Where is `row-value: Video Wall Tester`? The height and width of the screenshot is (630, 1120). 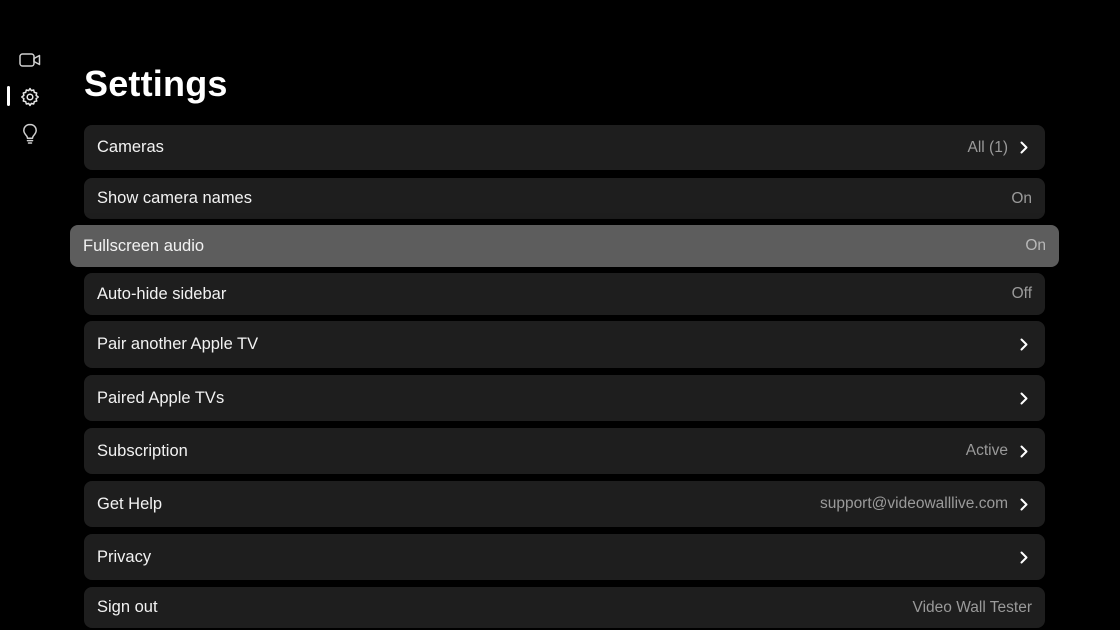
row-value: Video Wall Tester is located at coordinates (972, 607).